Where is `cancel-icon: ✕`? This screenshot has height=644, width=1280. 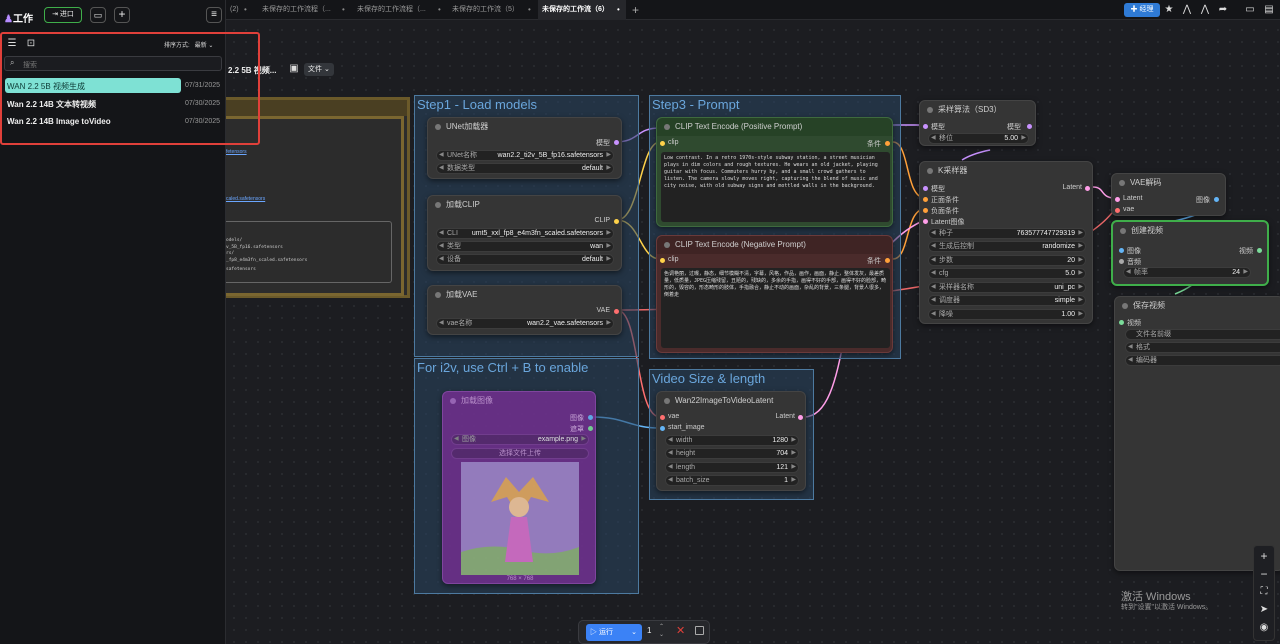
cancel-icon: ✕ is located at coordinates (680, 630).